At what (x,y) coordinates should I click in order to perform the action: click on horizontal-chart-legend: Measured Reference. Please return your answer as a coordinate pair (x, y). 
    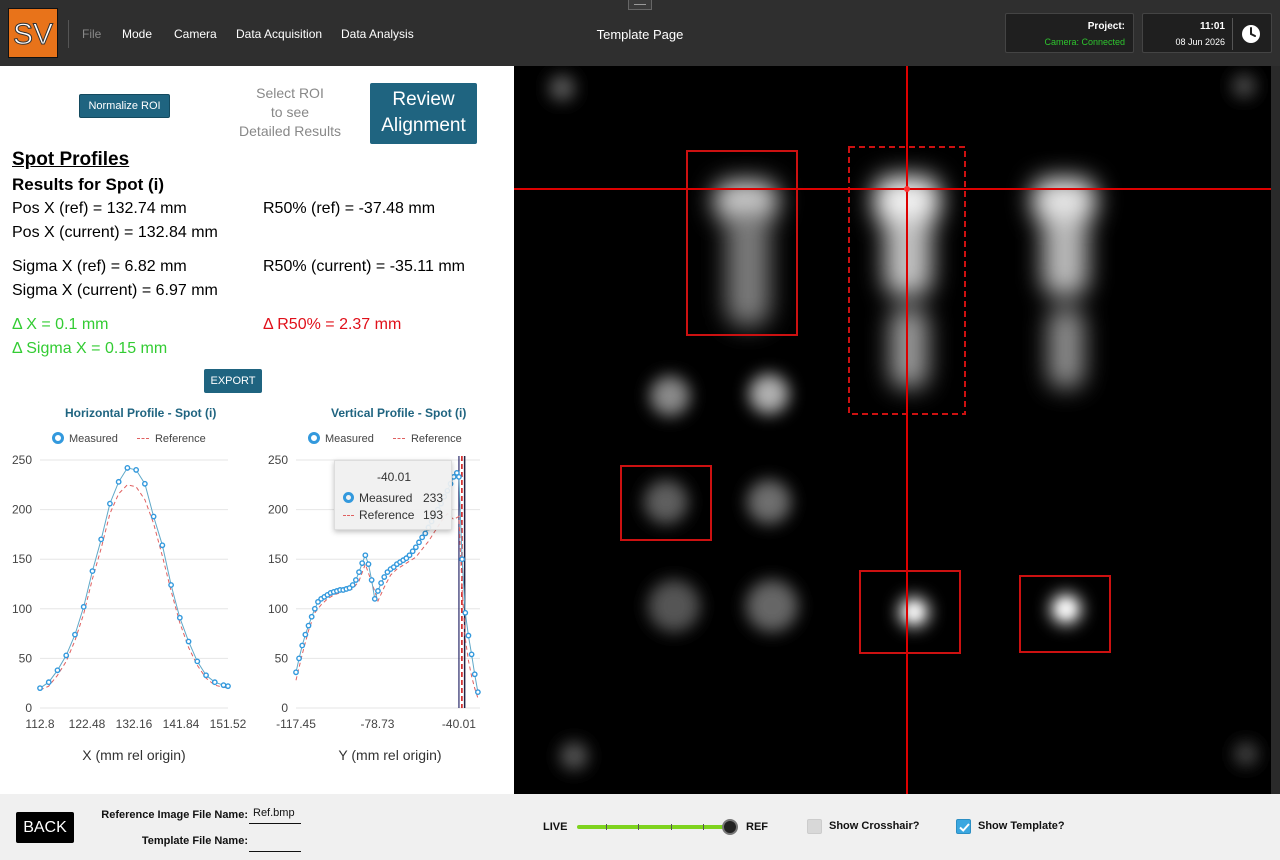
    Looking at the image, I should click on (129, 438).